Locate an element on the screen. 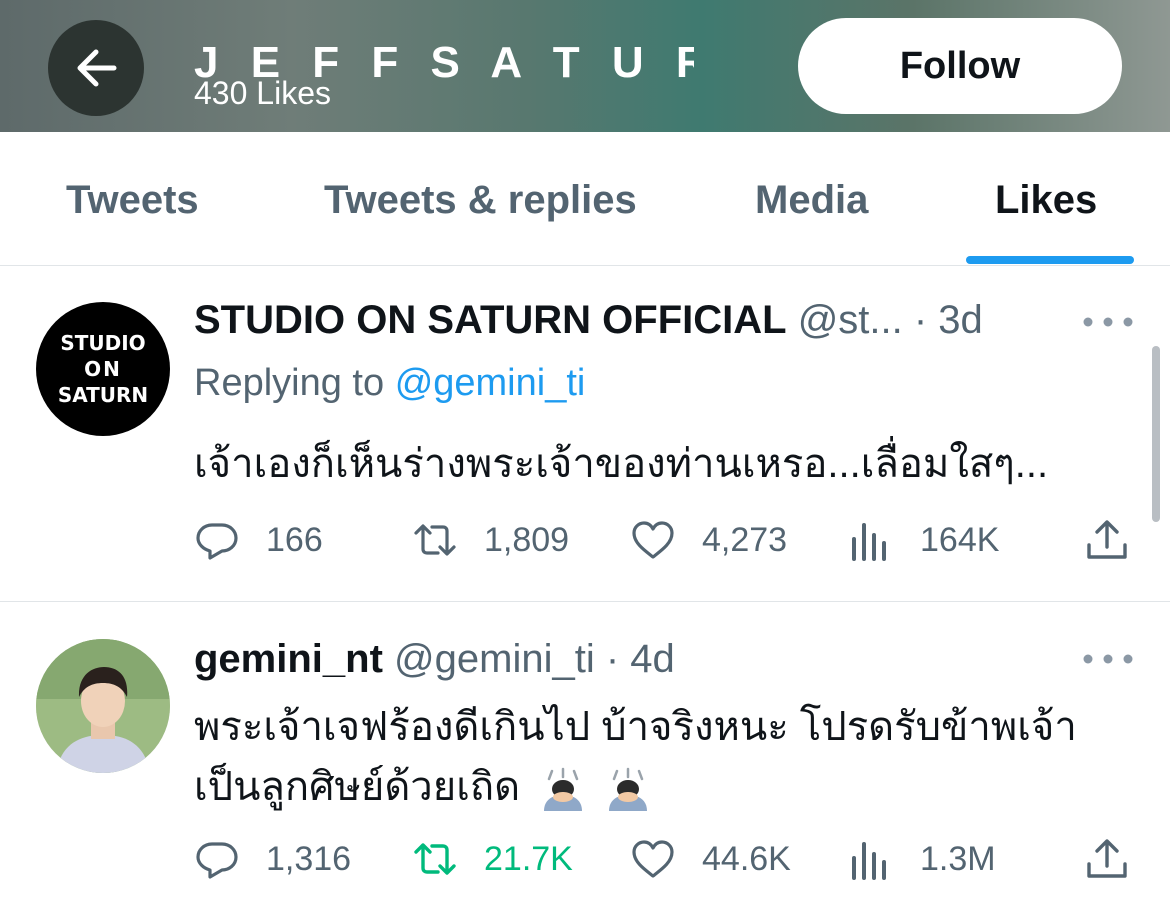  likes-count: 430 Likes is located at coordinates (262, 93).